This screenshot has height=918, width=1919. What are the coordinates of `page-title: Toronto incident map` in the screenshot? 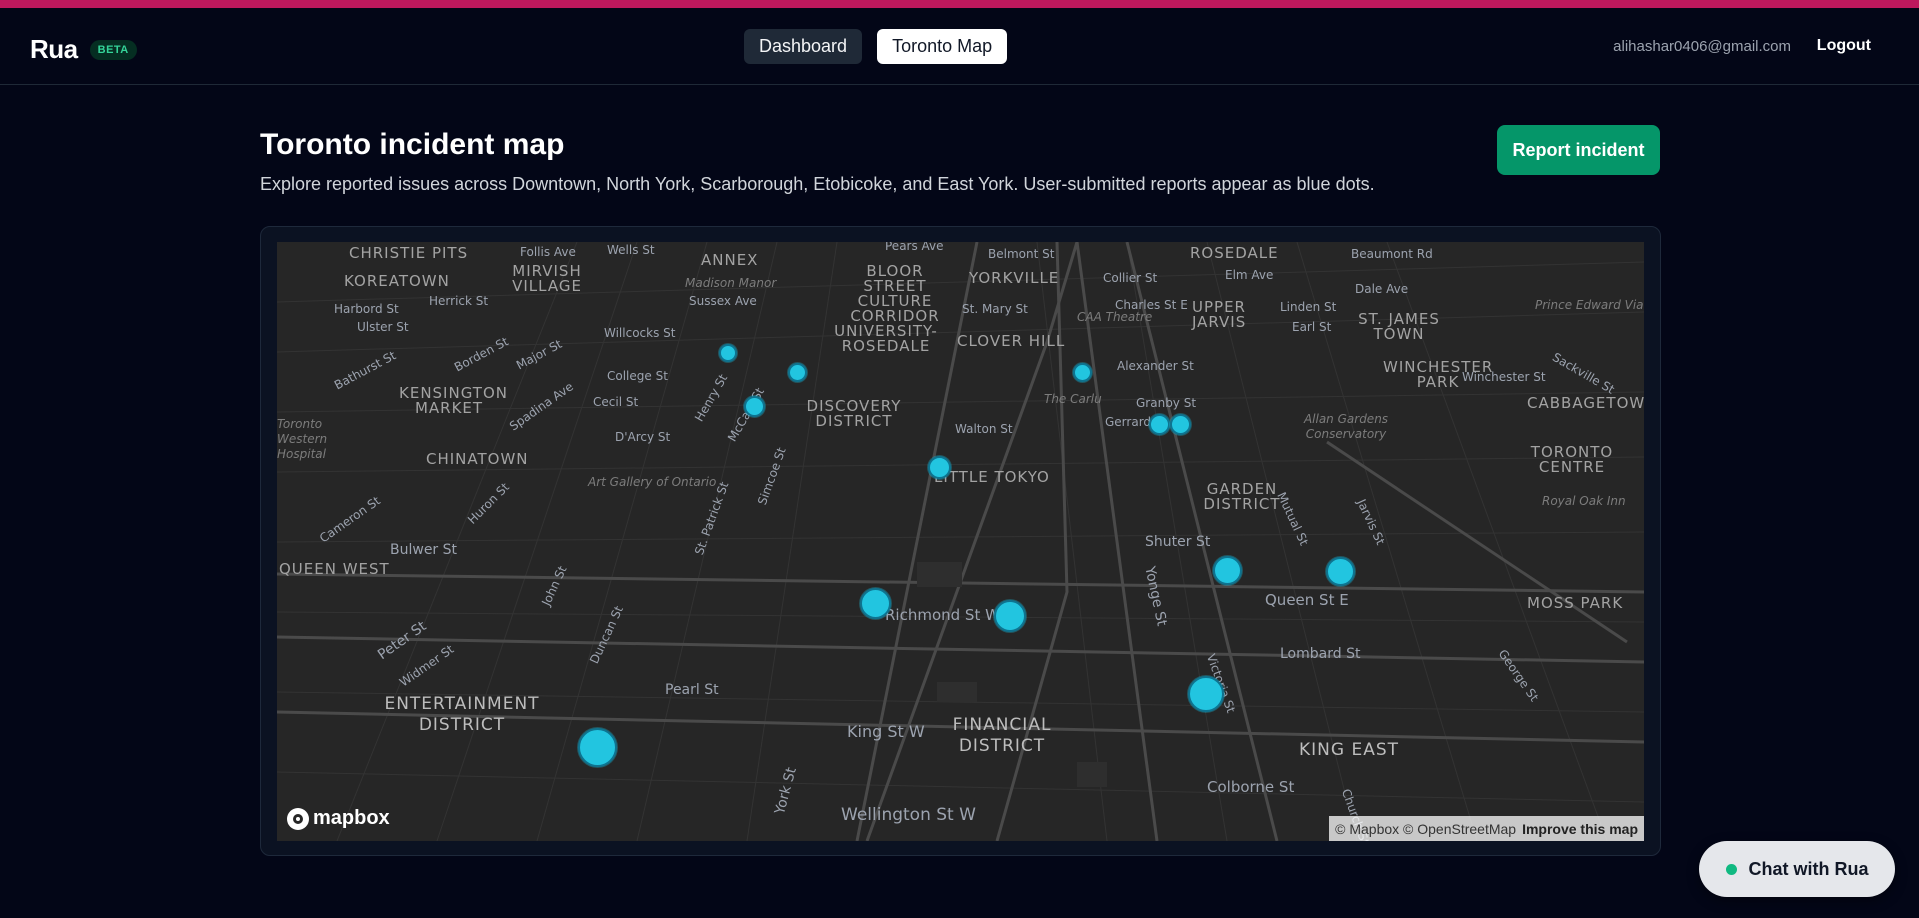 It's located at (412, 144).